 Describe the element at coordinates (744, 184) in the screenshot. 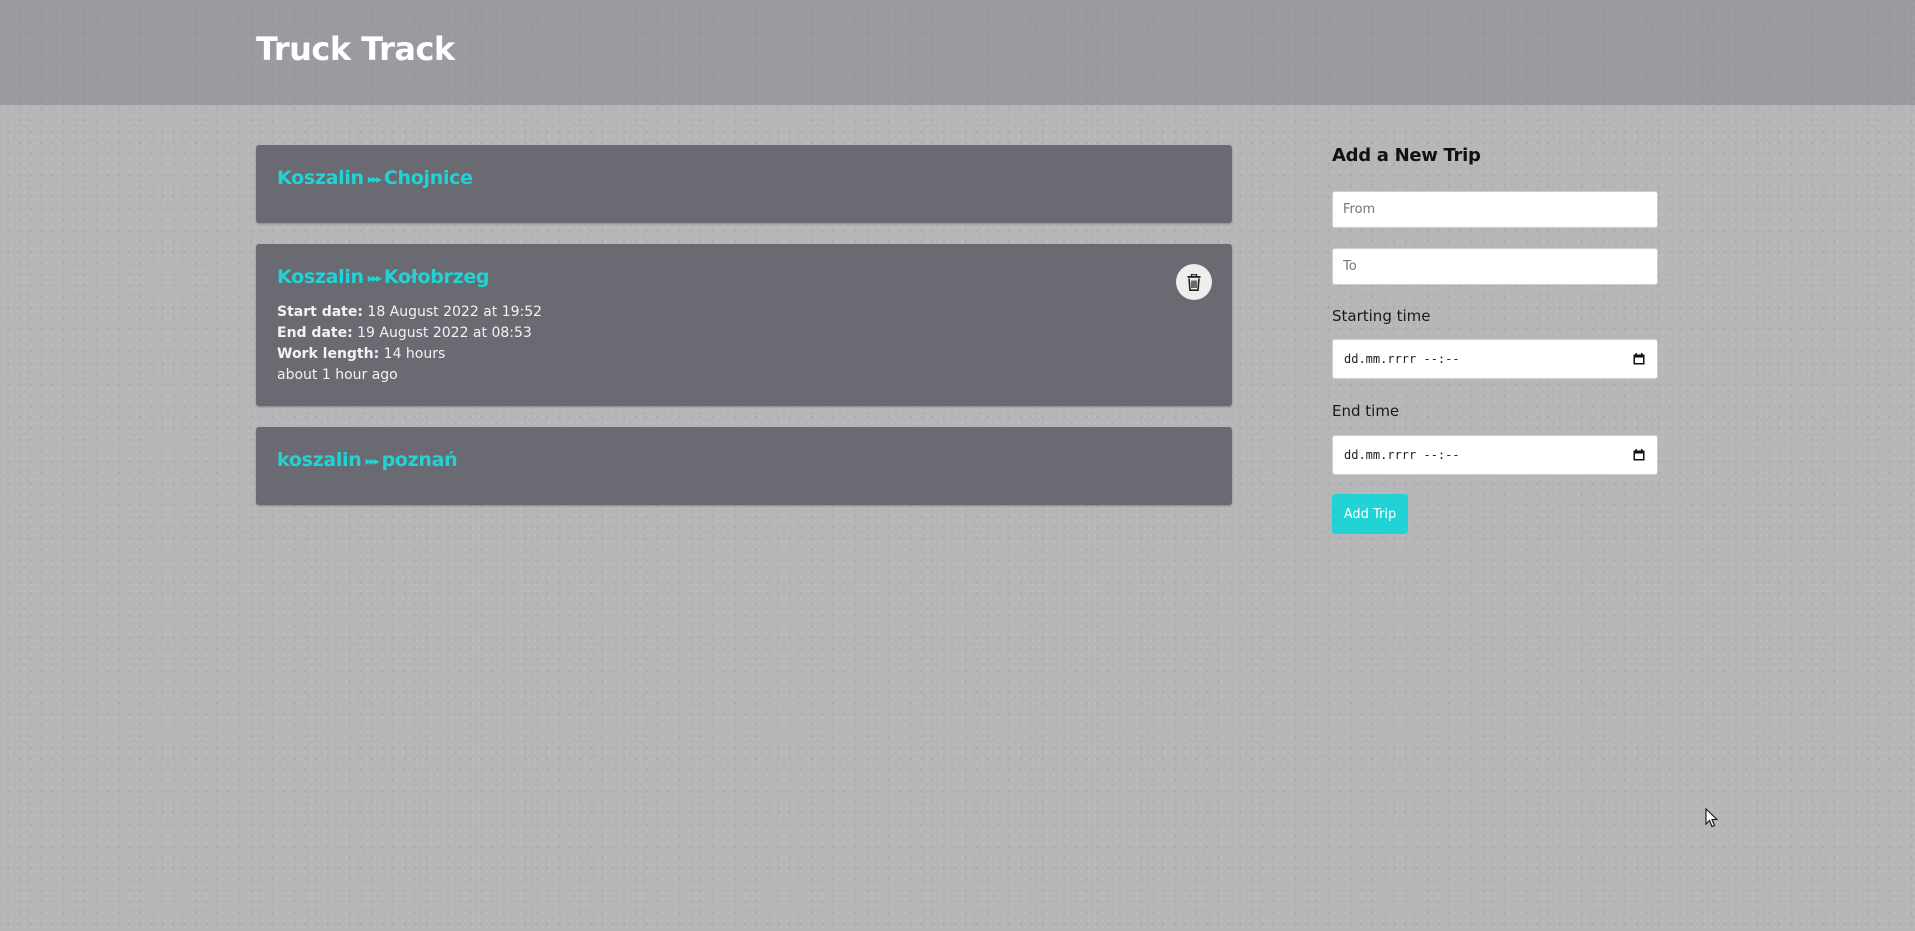

I see `trip-card: Koszalin ▸▸▸ Chojnice` at that location.